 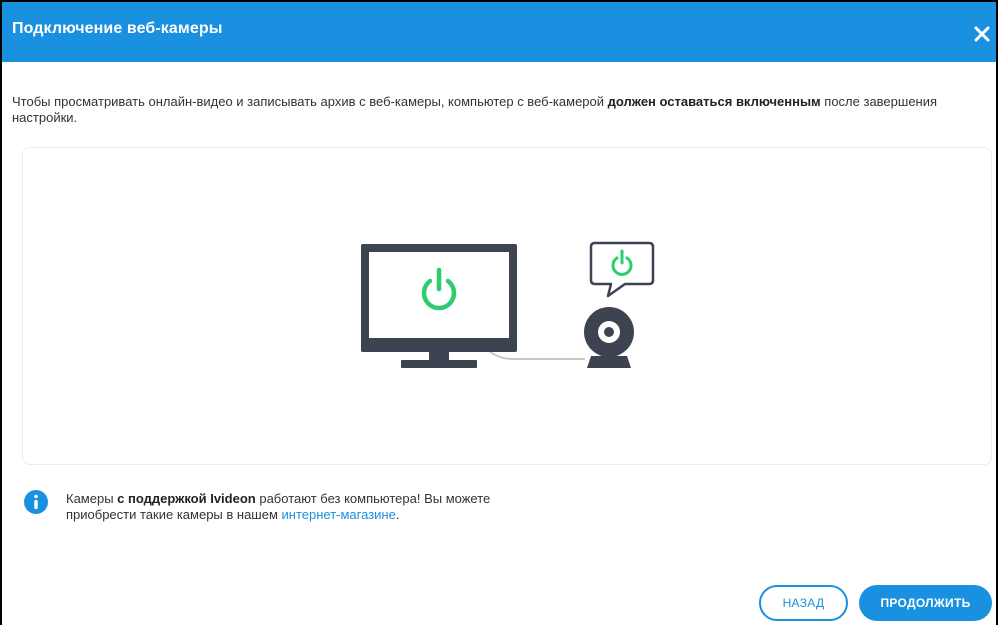 What do you see at coordinates (536, 355) in the screenshot?
I see `cable-line` at bounding box center [536, 355].